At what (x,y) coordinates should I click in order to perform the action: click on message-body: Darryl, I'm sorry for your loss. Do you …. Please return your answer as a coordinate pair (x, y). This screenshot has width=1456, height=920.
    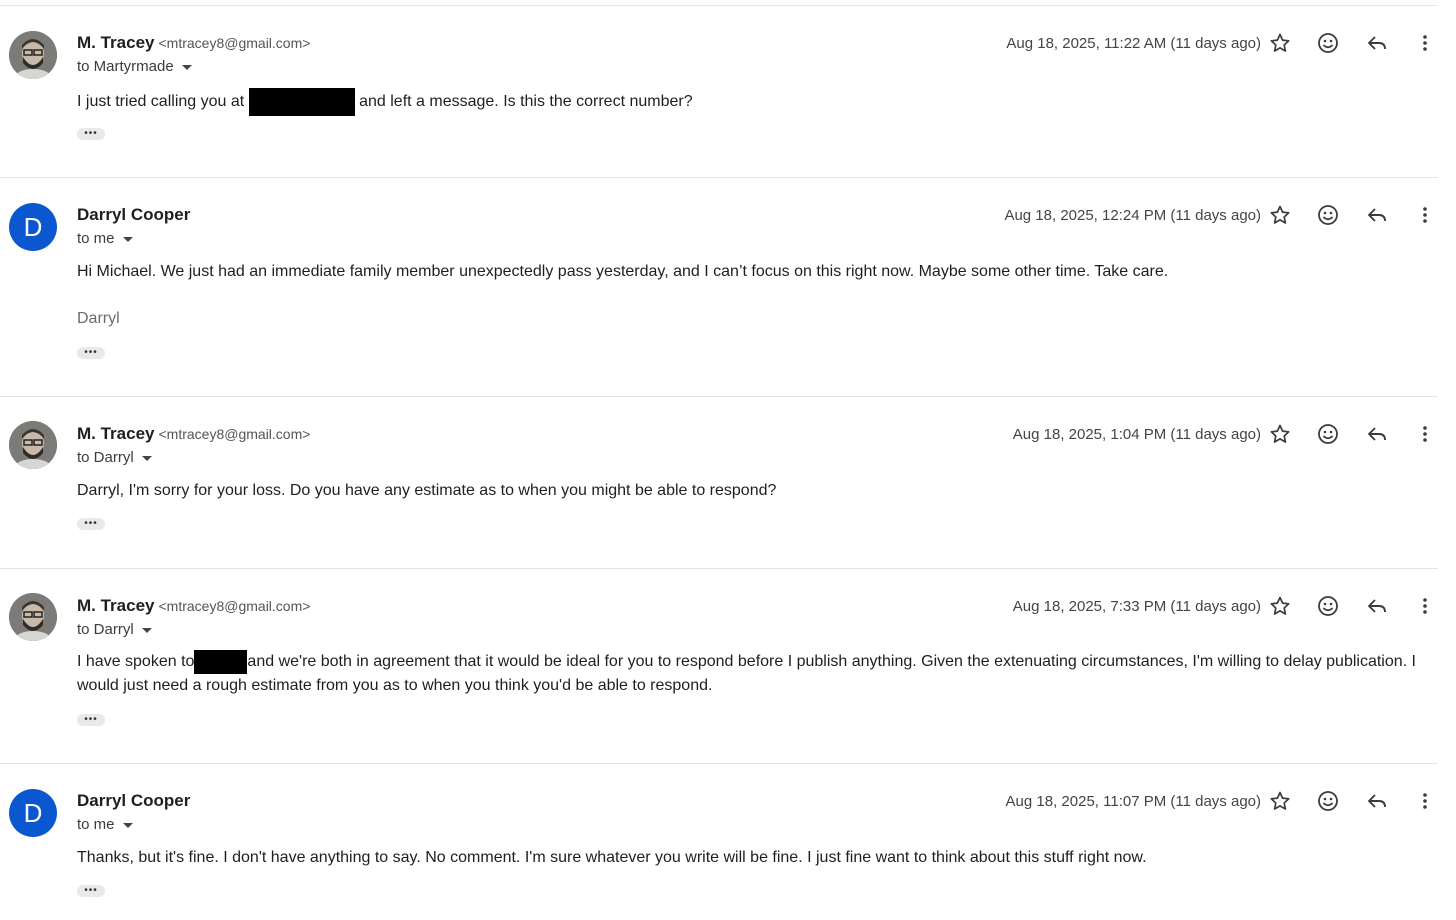
    Looking at the image, I should click on (427, 490).